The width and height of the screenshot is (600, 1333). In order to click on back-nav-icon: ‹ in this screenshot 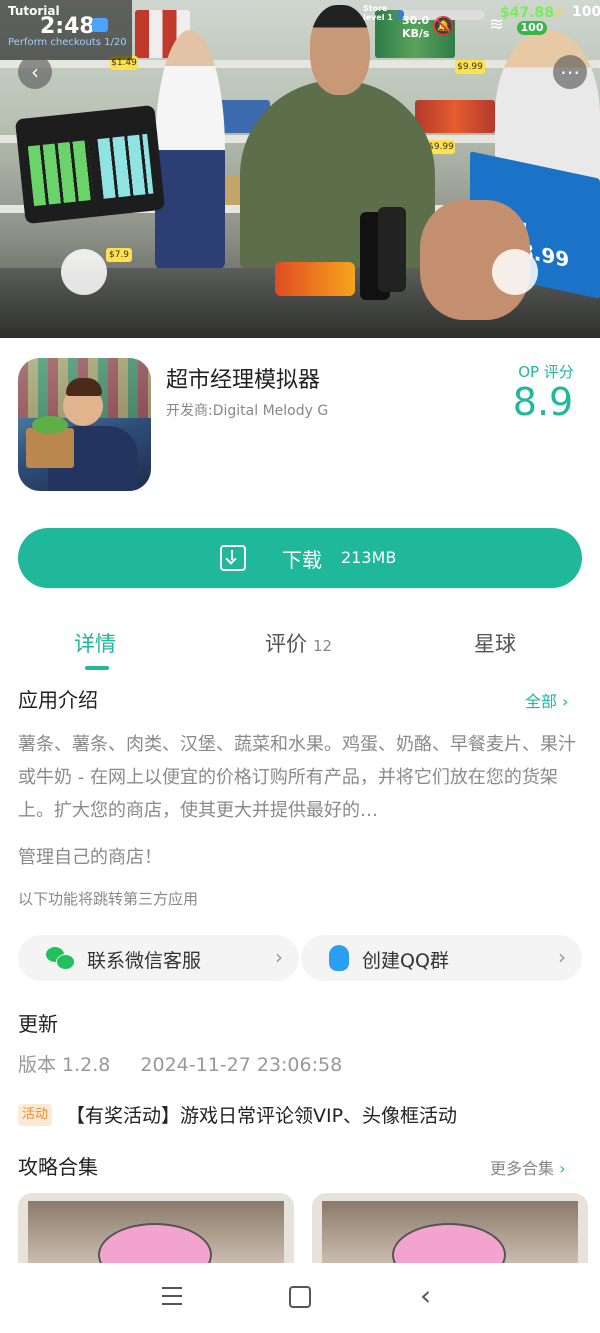, I will do `click(425, 1295)`.